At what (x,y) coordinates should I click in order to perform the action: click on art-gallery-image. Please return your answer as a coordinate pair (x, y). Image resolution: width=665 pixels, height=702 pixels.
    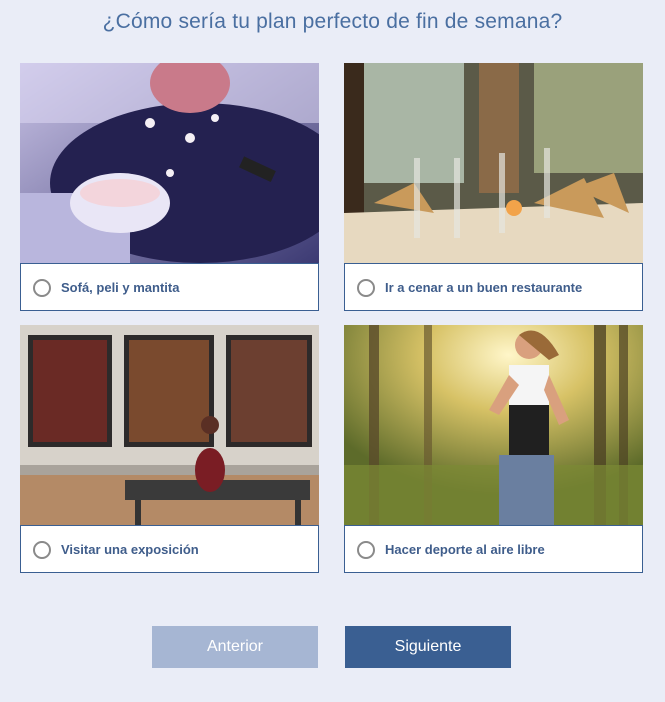
    Looking at the image, I should click on (169, 425).